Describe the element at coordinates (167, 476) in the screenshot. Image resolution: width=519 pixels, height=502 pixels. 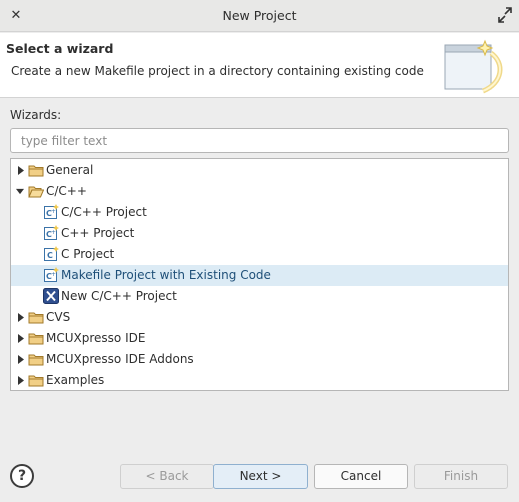
I see `back-button: < Back` at that location.